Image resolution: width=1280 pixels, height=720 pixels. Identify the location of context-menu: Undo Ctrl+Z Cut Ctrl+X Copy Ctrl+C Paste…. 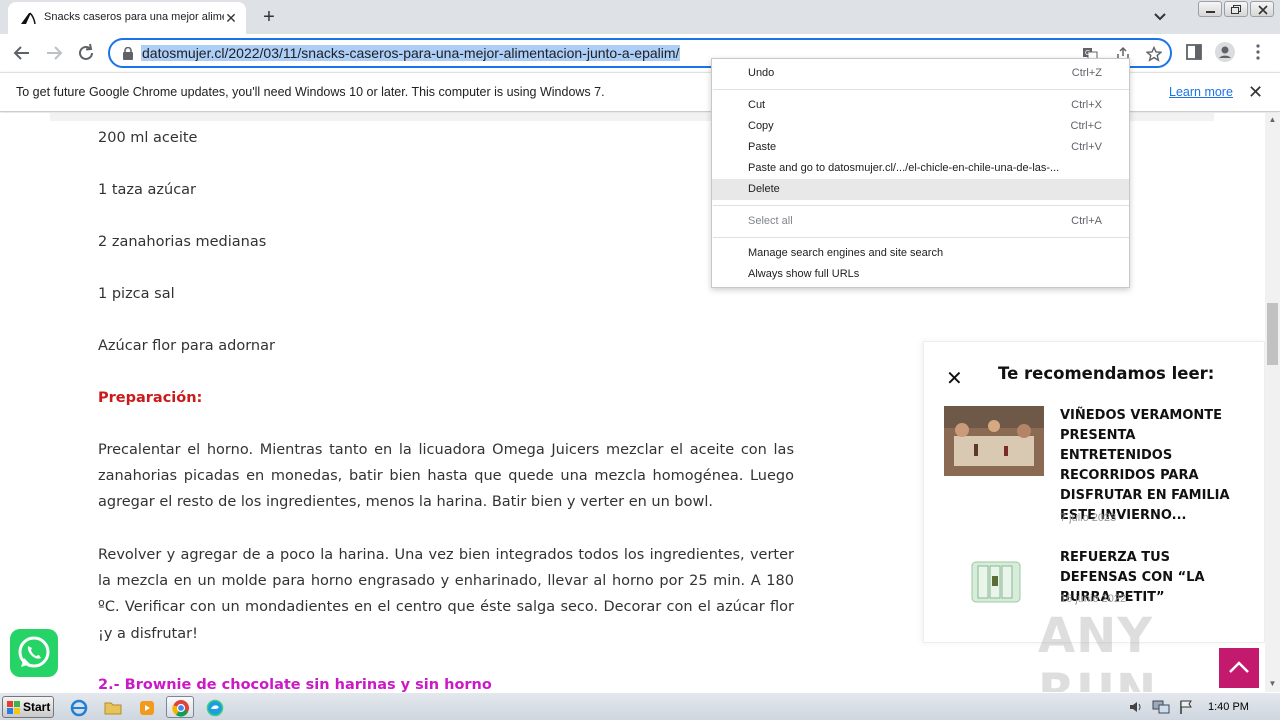
(920, 173).